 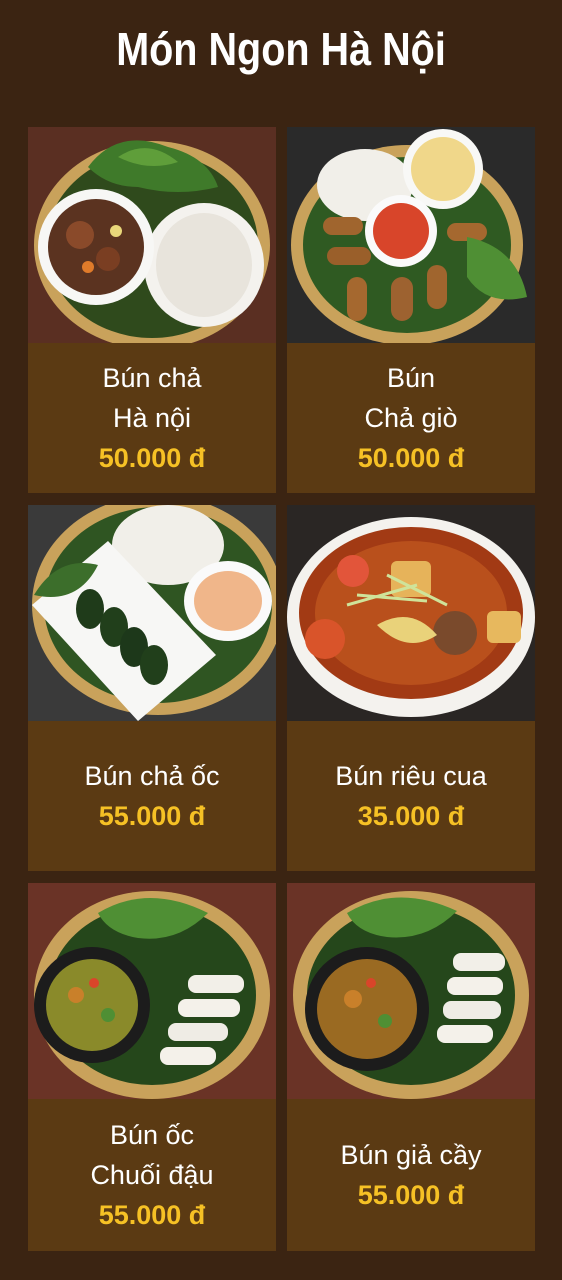 I want to click on menu-item-bun-rieu-cua: Bún riêu cua 35.000 đ, so click(x=411, y=688).